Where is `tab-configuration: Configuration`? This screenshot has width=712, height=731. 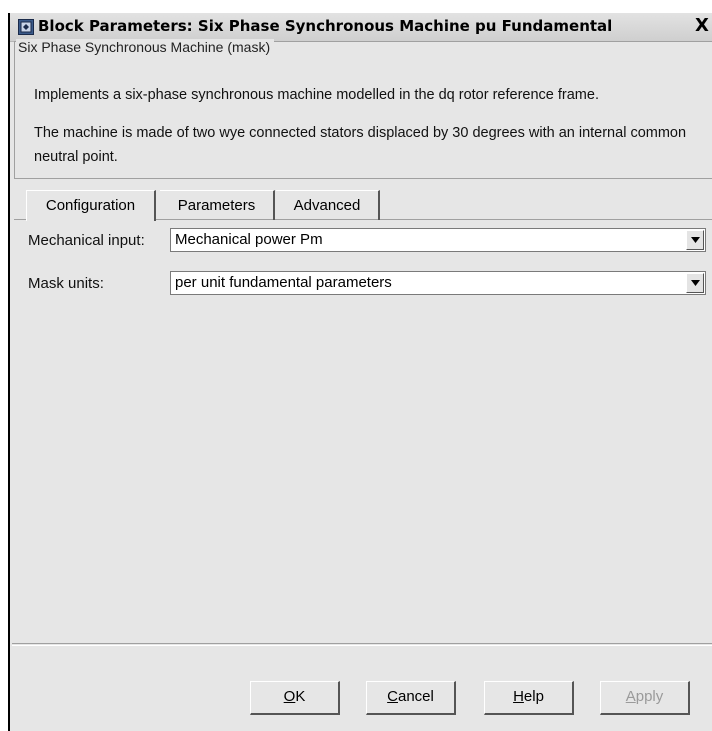
tab-configuration: Configuration is located at coordinates (91, 205).